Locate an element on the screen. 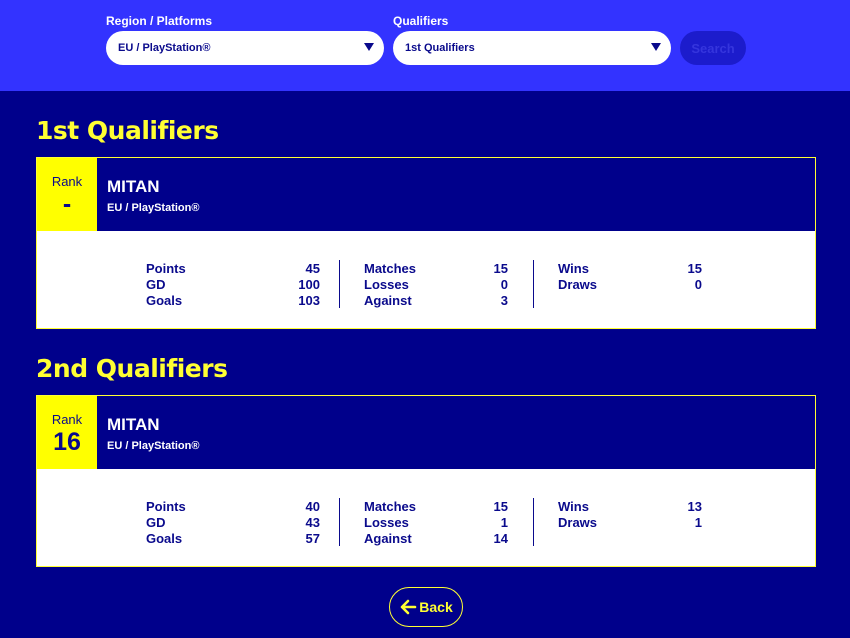 The width and height of the screenshot is (850, 638). stat-value: 40 is located at coordinates (312, 506).